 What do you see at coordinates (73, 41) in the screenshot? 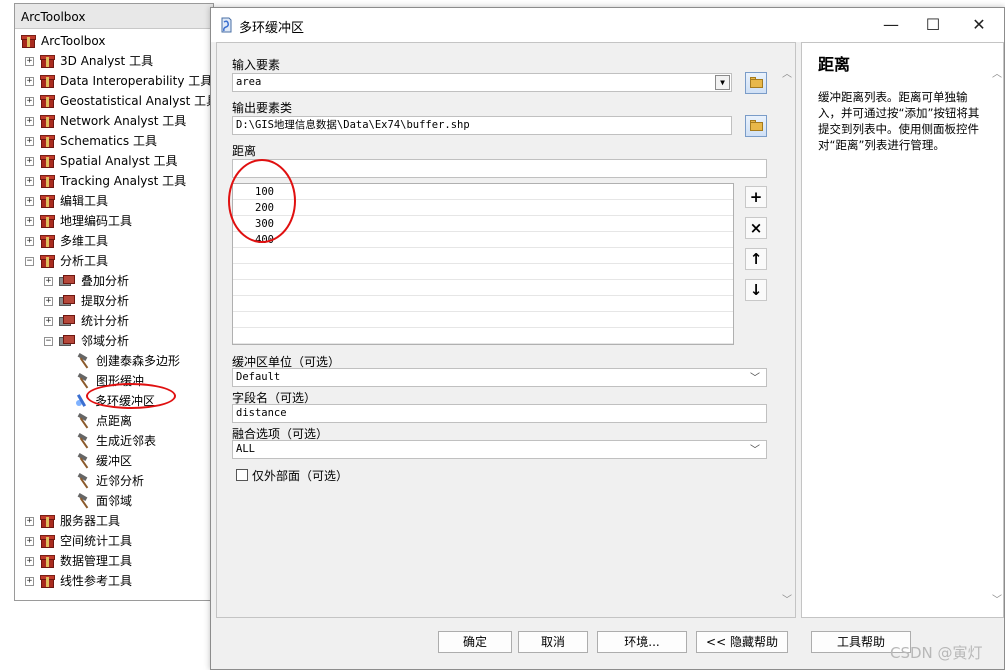
I see `tree-root-label: ArcToolbox` at bounding box center [73, 41].